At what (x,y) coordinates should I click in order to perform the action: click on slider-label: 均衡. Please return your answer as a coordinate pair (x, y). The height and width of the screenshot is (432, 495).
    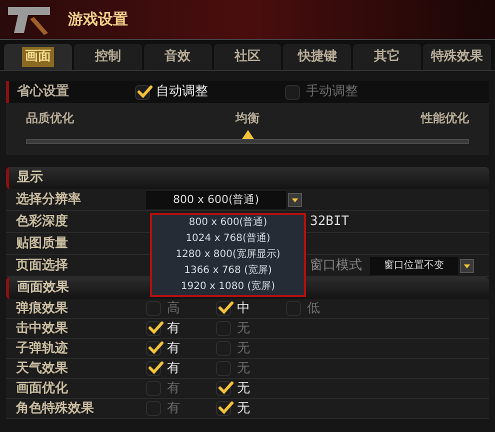
    Looking at the image, I should click on (248, 118).